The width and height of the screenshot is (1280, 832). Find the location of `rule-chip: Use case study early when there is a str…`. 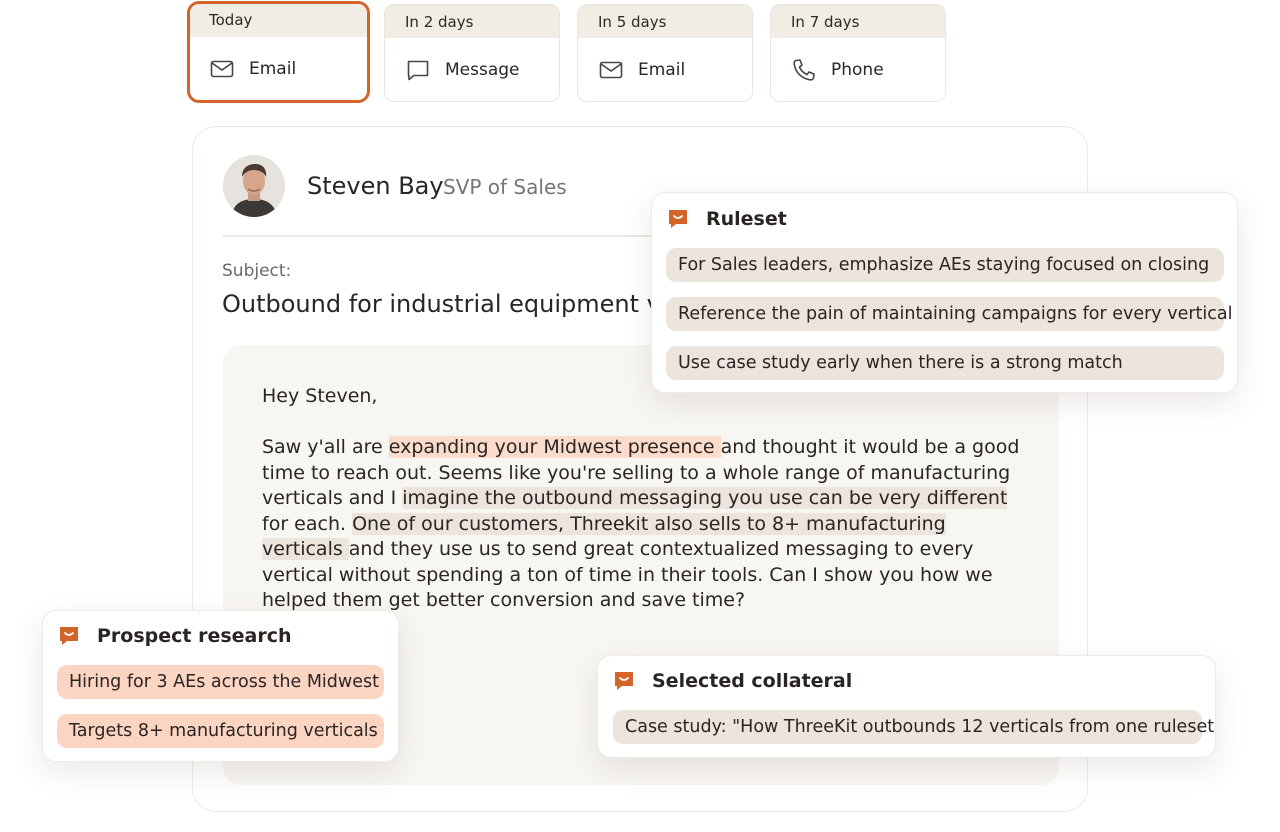

rule-chip: Use case study early when there is a str… is located at coordinates (945, 363).